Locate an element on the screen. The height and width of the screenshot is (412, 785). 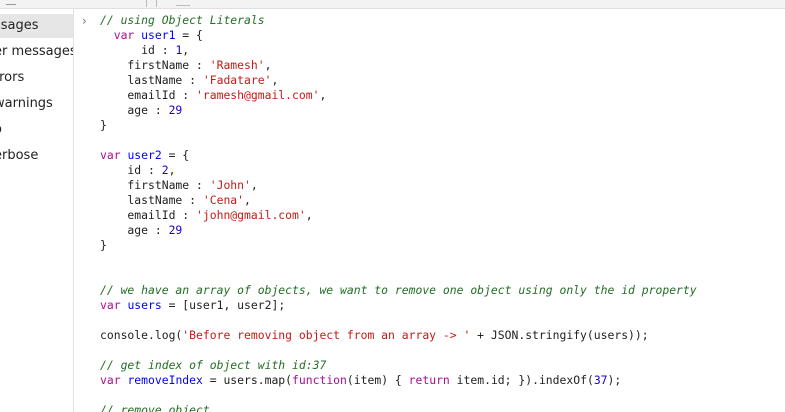
code-line: emailId : 'ramesh@gmail.com', is located at coordinates (398, 95).